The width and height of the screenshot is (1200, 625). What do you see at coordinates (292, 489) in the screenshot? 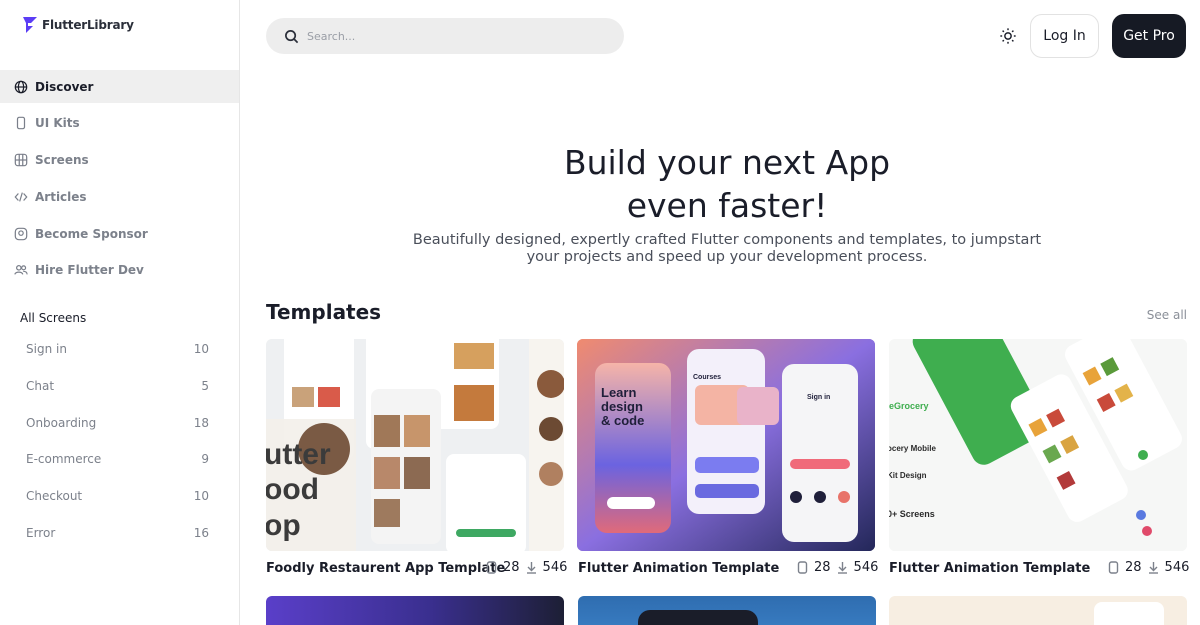
I see `preview-text: ood` at bounding box center [292, 489].